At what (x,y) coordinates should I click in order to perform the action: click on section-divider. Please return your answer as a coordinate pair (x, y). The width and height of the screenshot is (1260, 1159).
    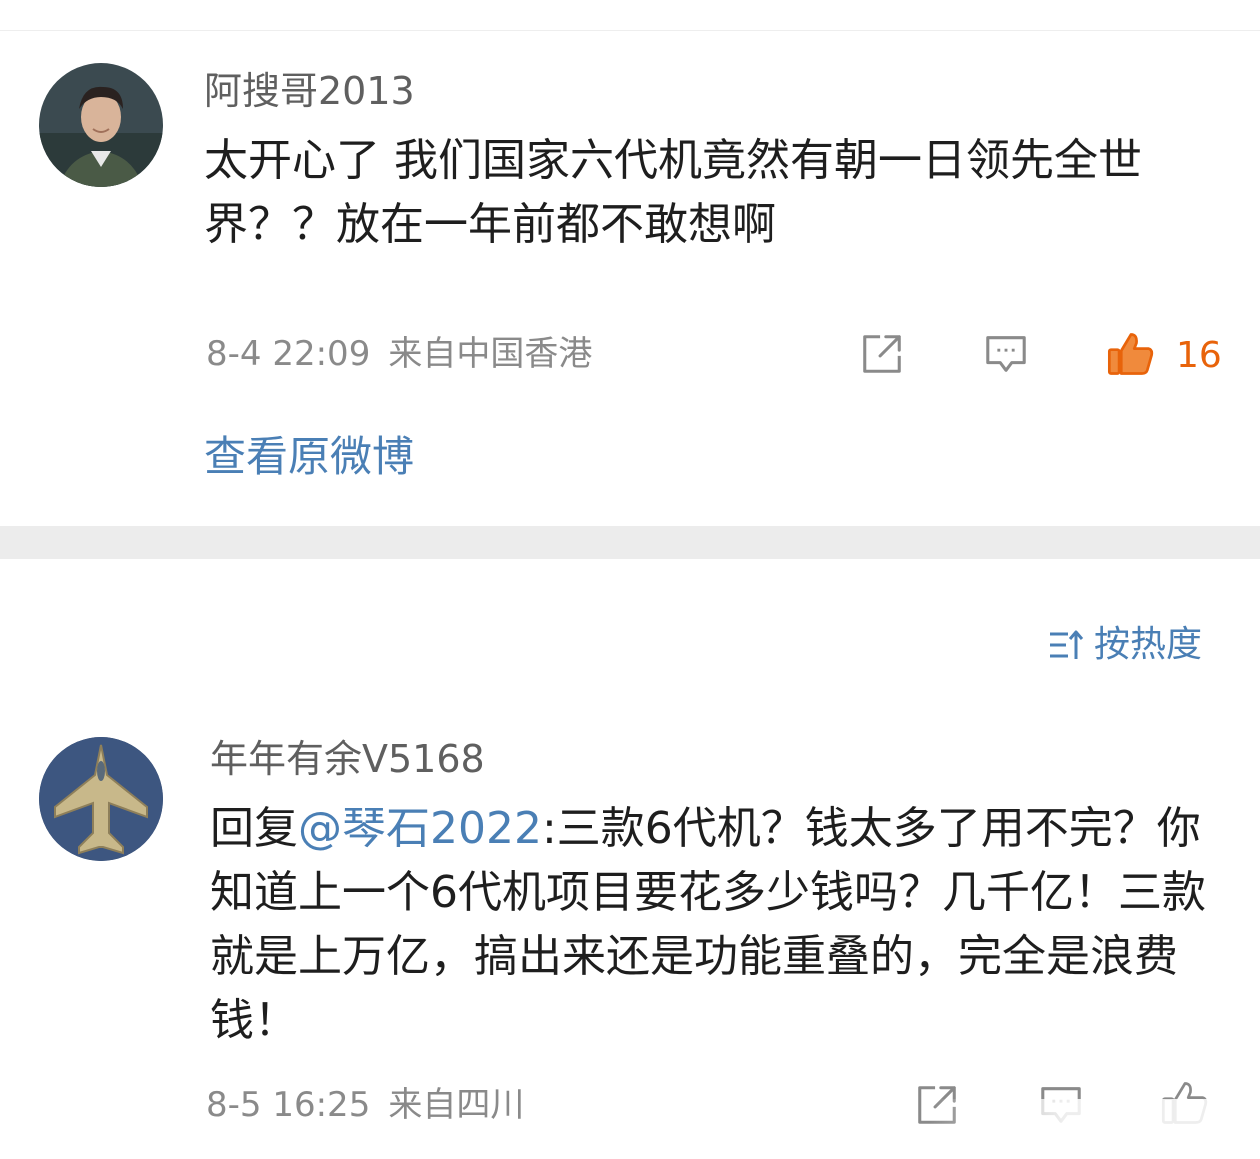
    Looking at the image, I should click on (630, 542).